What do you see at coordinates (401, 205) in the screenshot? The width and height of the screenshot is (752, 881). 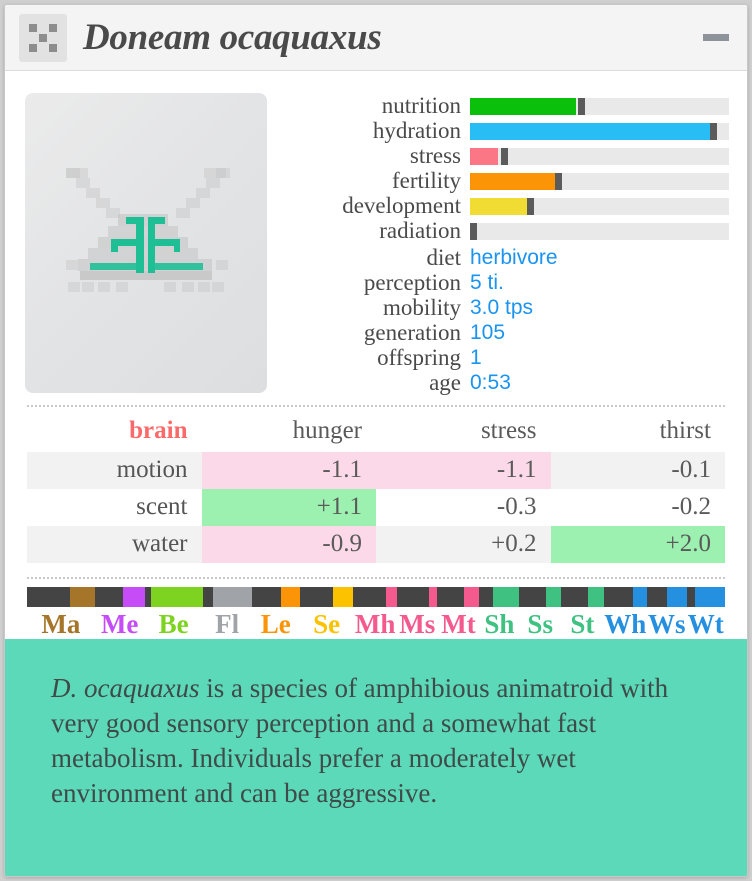 I see `stat-label: development` at bounding box center [401, 205].